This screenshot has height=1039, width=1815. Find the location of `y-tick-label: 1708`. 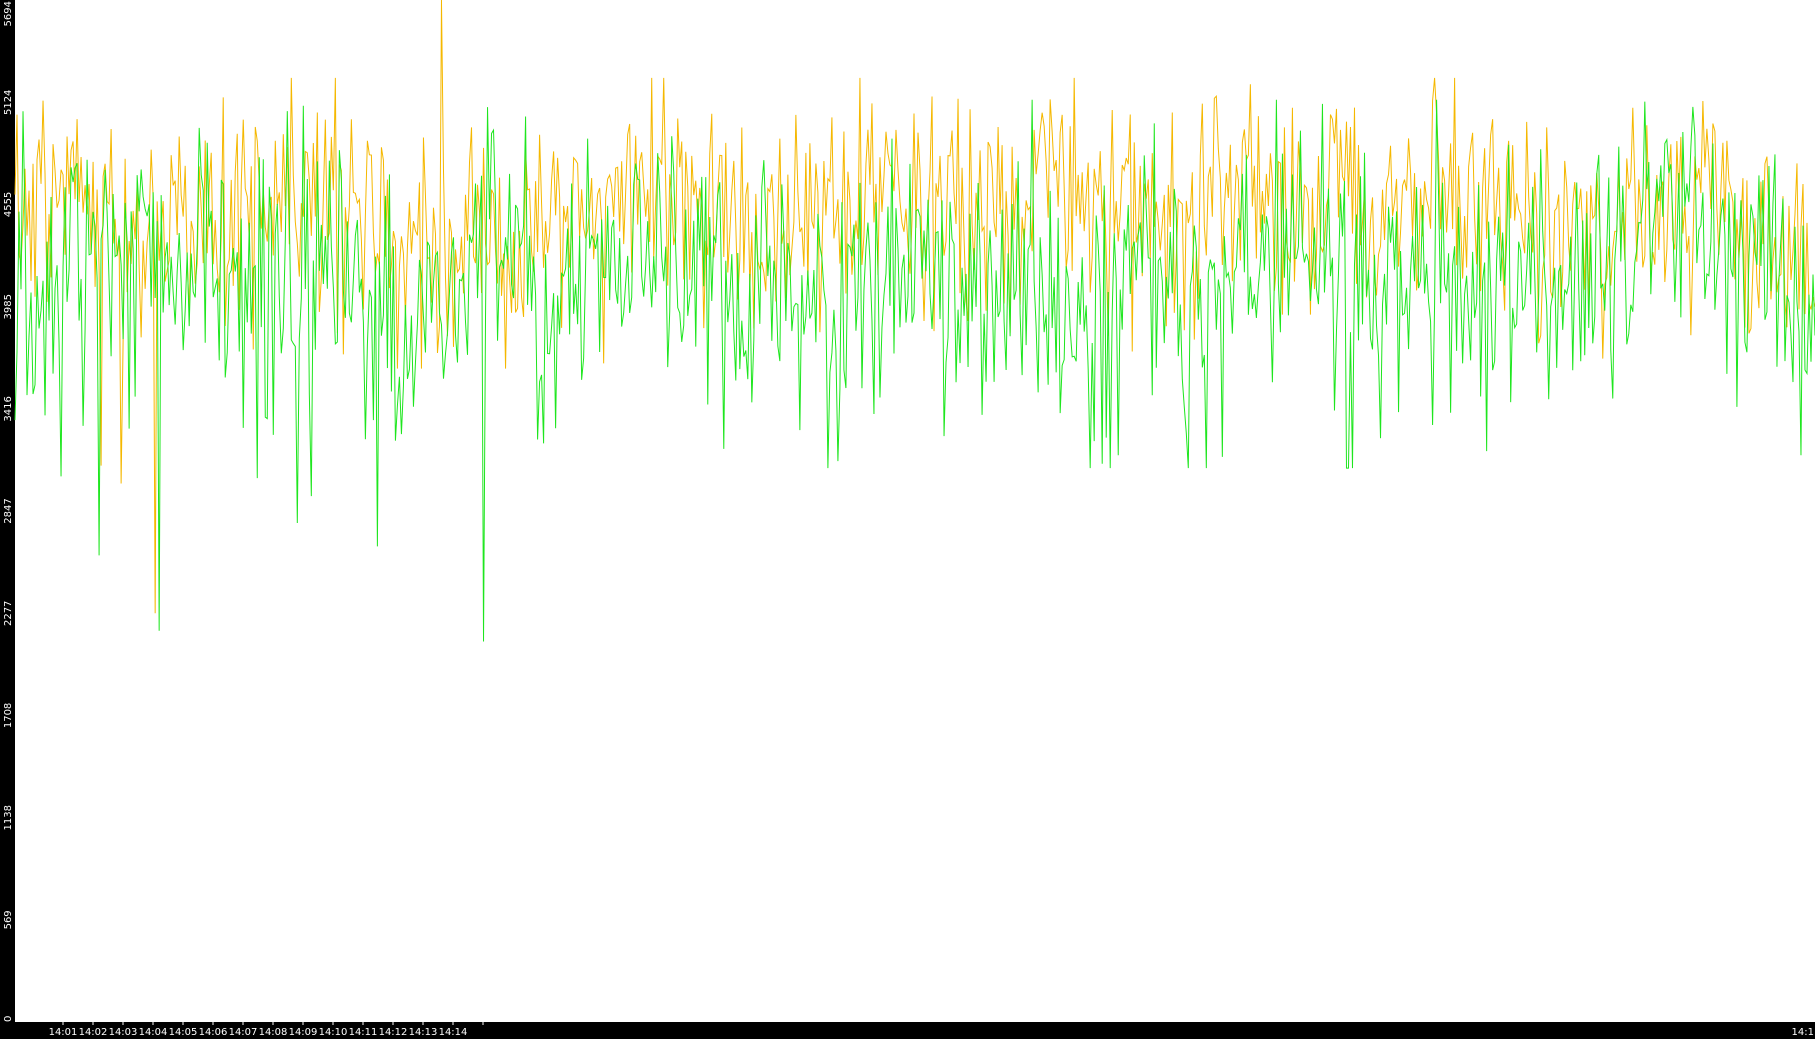

y-tick-label: 1708 is located at coordinates (8, 715).